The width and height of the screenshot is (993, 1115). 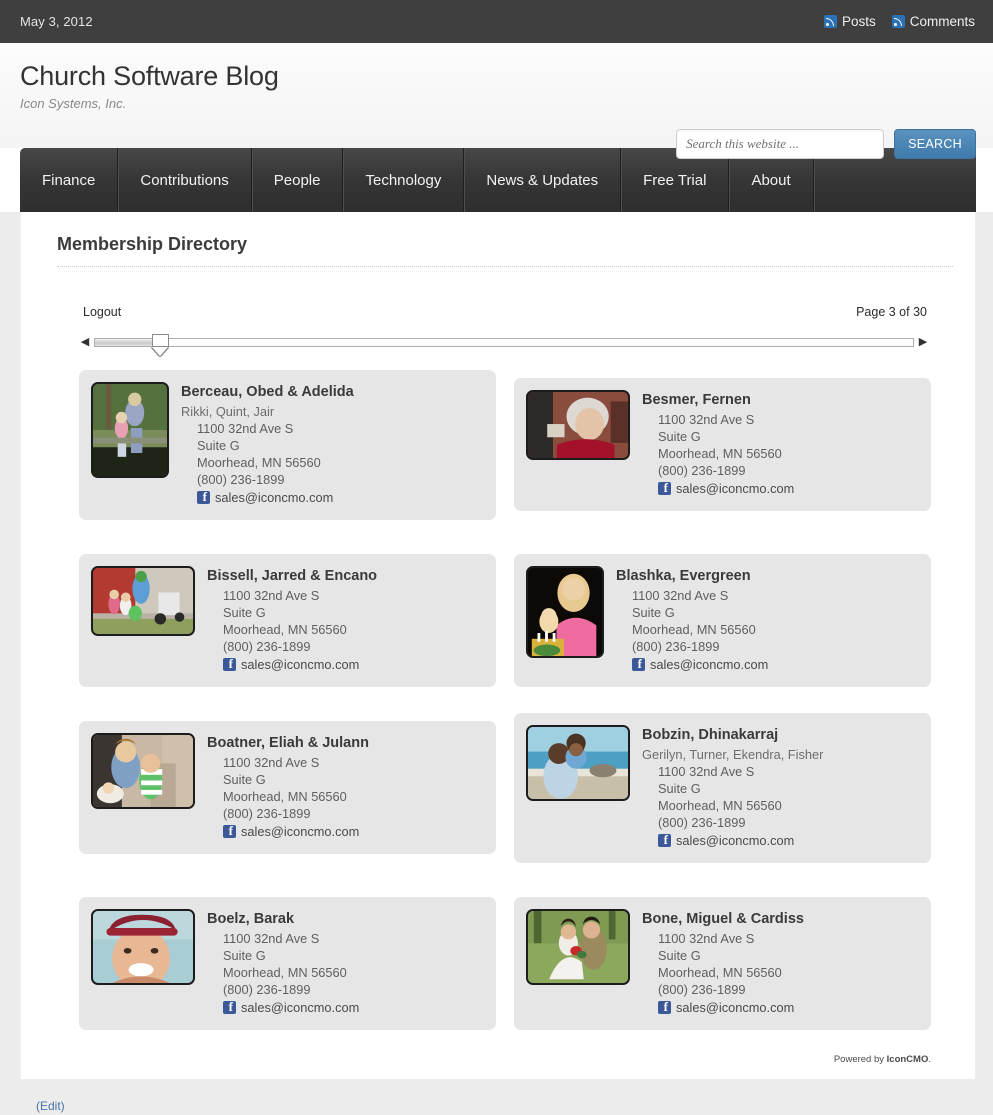 What do you see at coordinates (496, 21) in the screenshot?
I see `top-utility-bar: May 3, 2012 Posts Comments` at bounding box center [496, 21].